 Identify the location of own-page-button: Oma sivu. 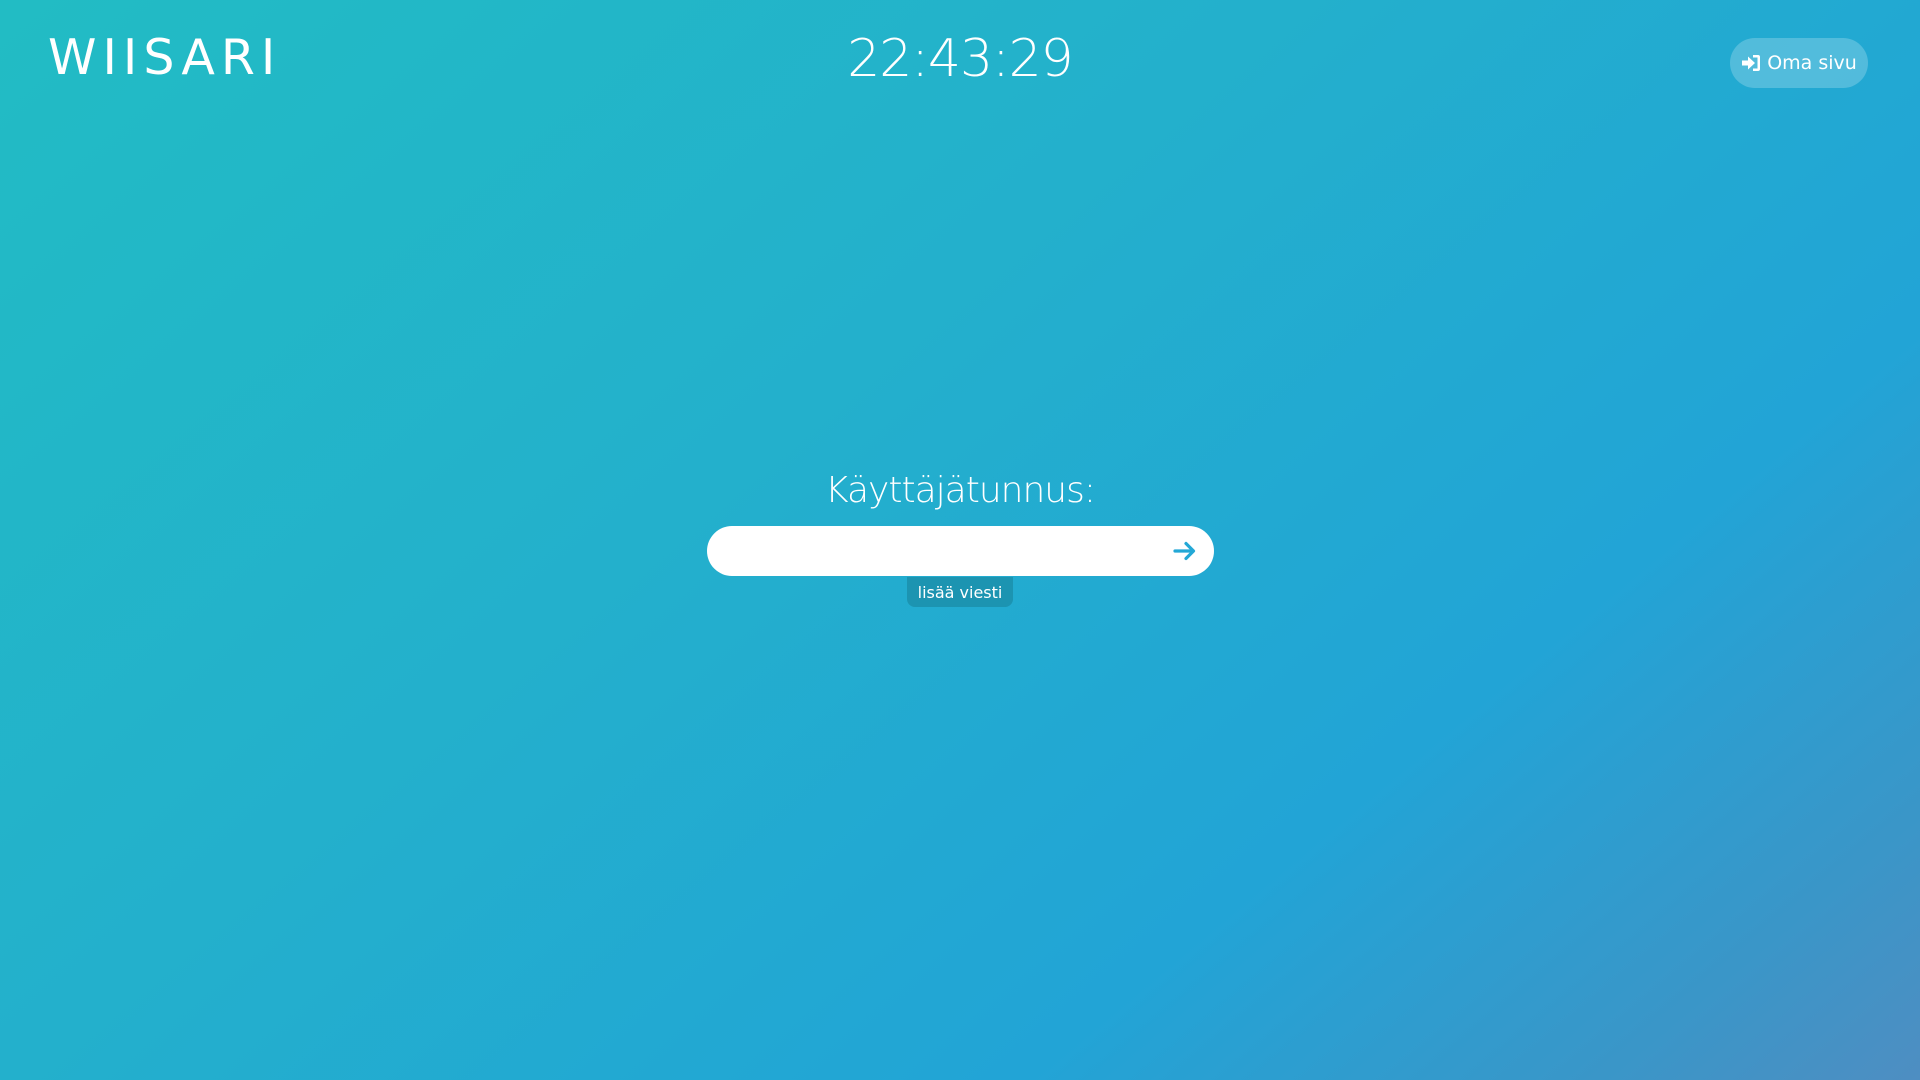
(1799, 63).